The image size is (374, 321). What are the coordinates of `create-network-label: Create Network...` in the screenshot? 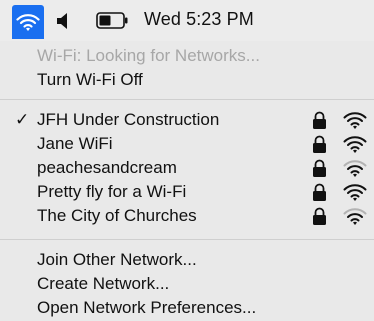 It's located at (103, 283).